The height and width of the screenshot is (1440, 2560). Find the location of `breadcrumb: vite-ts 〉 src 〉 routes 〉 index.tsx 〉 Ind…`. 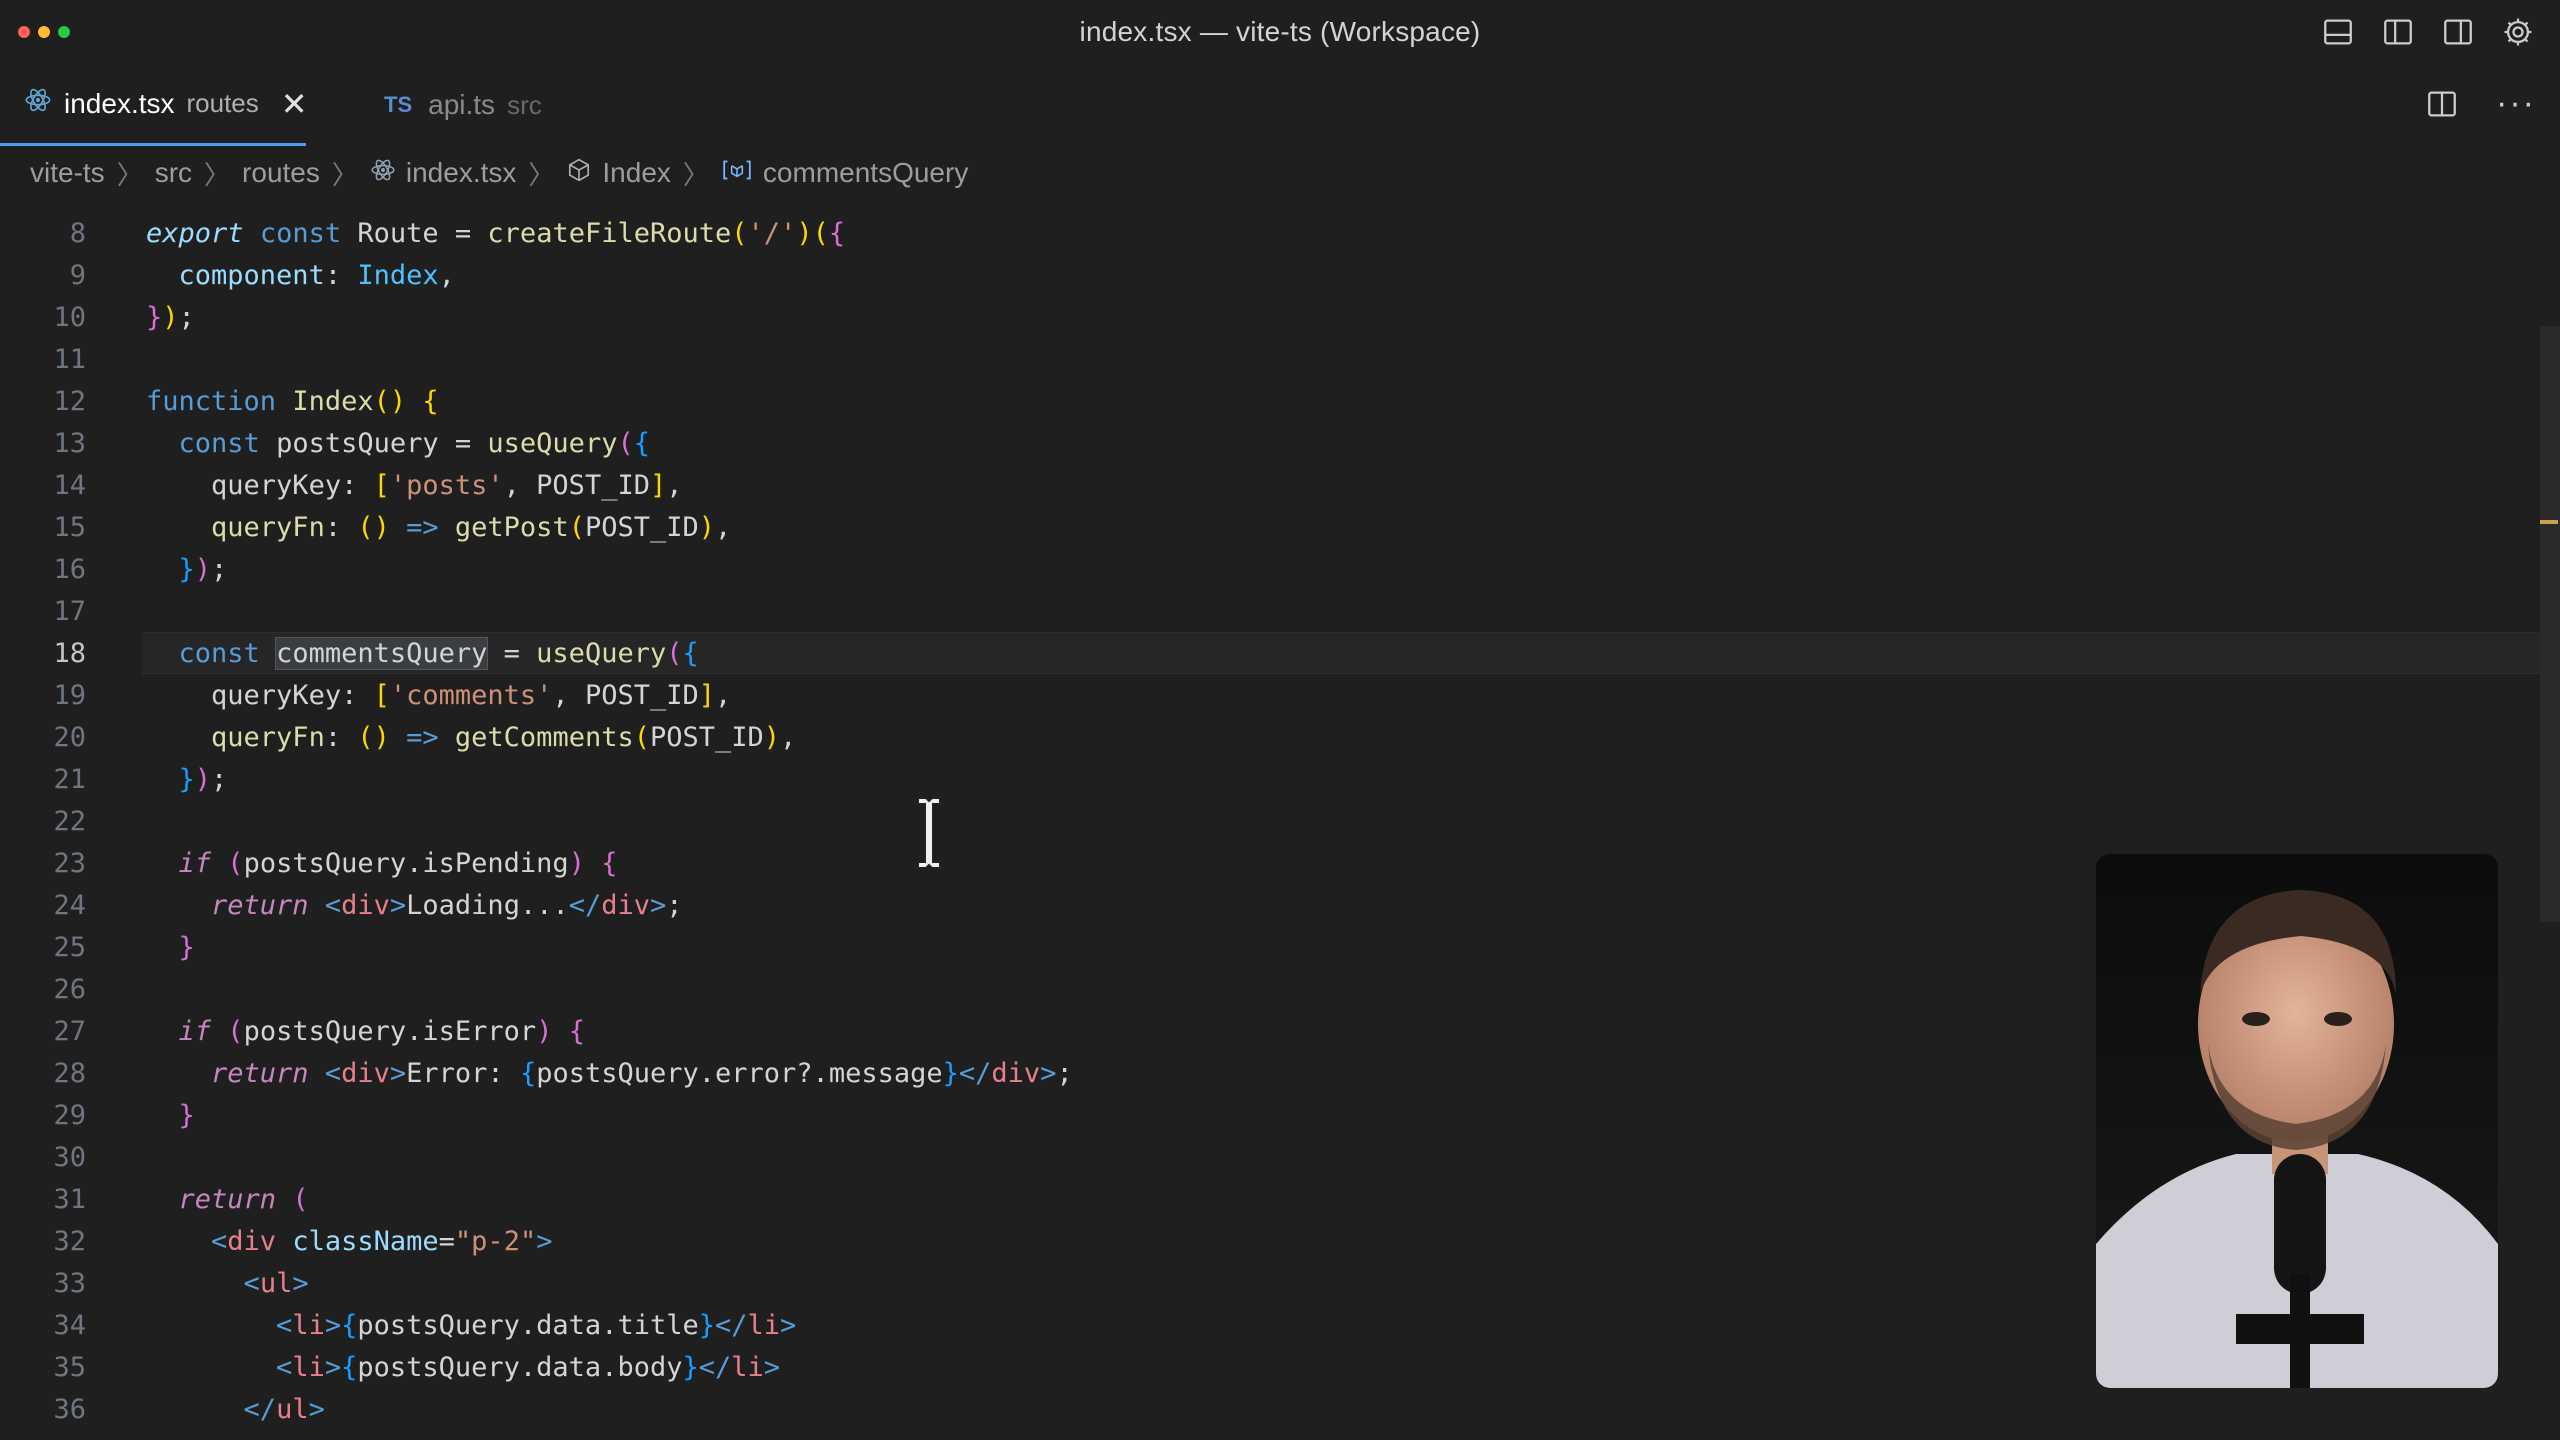

breadcrumb: vite-ts 〉 src 〉 routes 〉 index.tsx 〉 Ind… is located at coordinates (499, 173).